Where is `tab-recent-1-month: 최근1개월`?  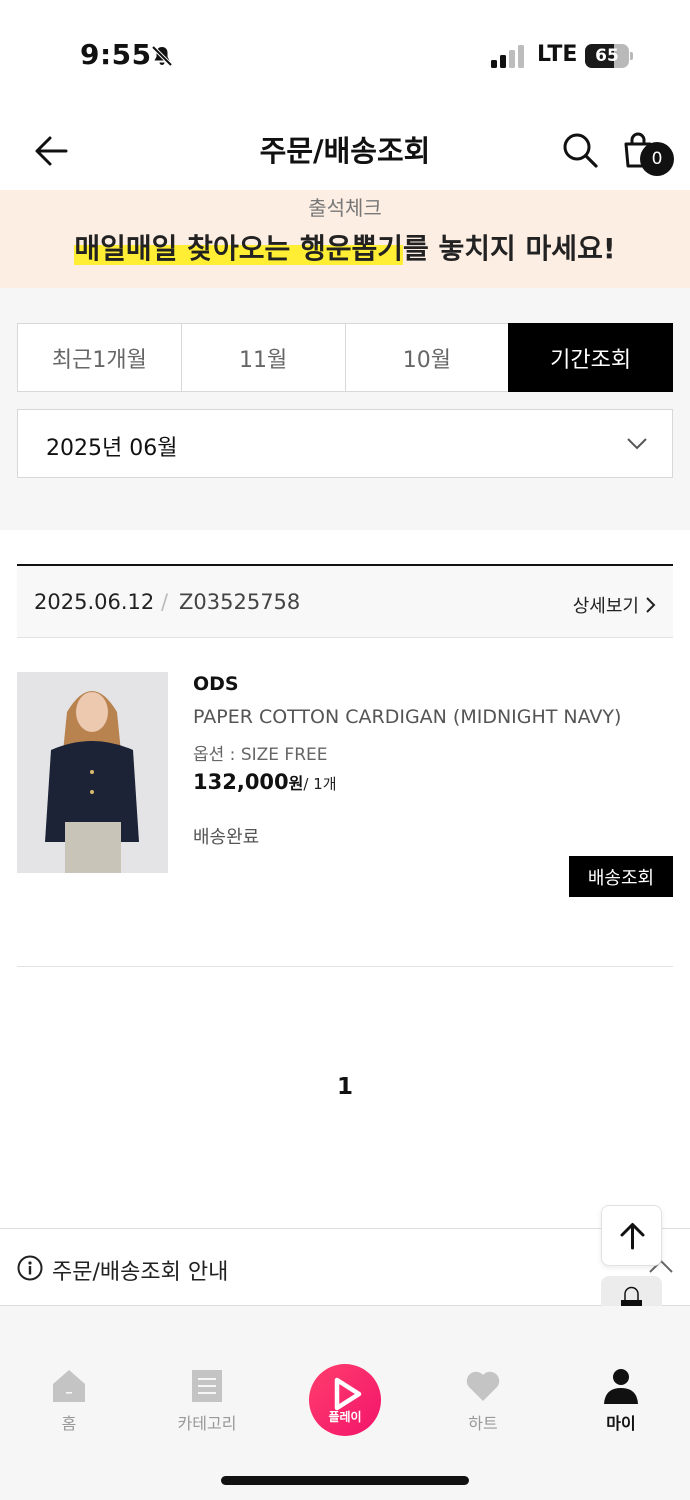
tab-recent-1-month: 최근1개월 is located at coordinates (99, 357).